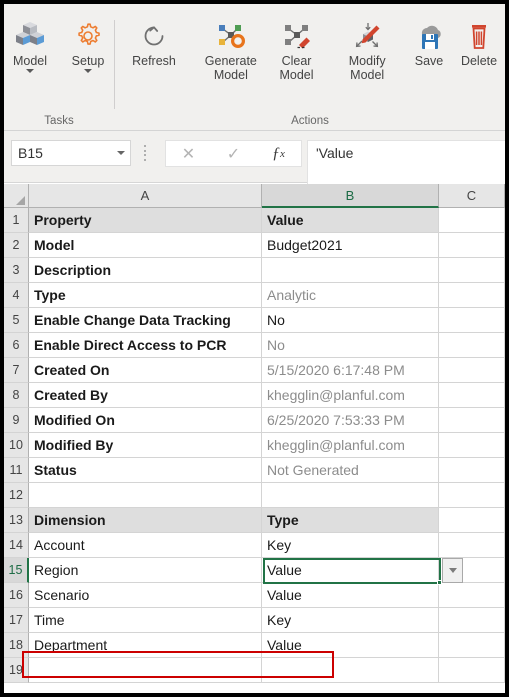  I want to click on cell-b15: Value, so click(350, 570).